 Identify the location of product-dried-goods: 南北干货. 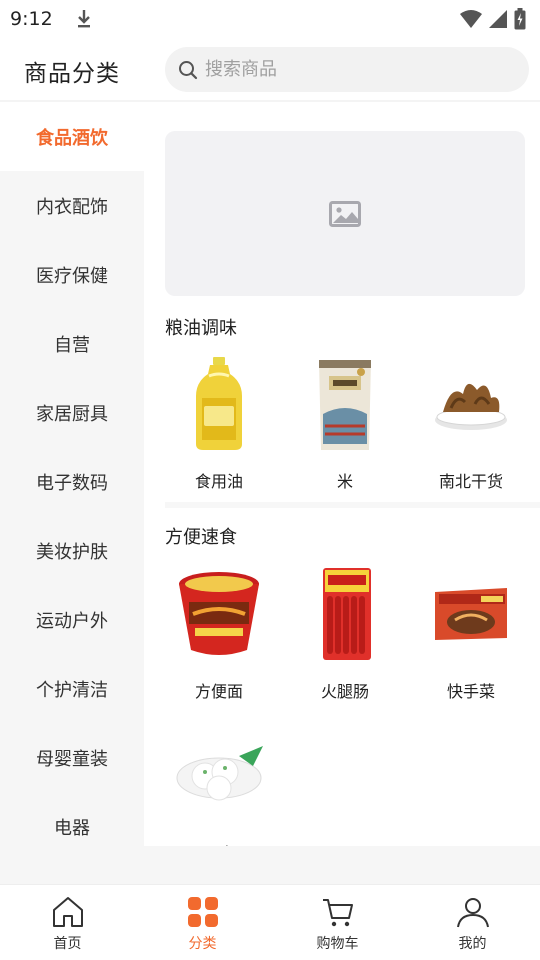
(471, 423).